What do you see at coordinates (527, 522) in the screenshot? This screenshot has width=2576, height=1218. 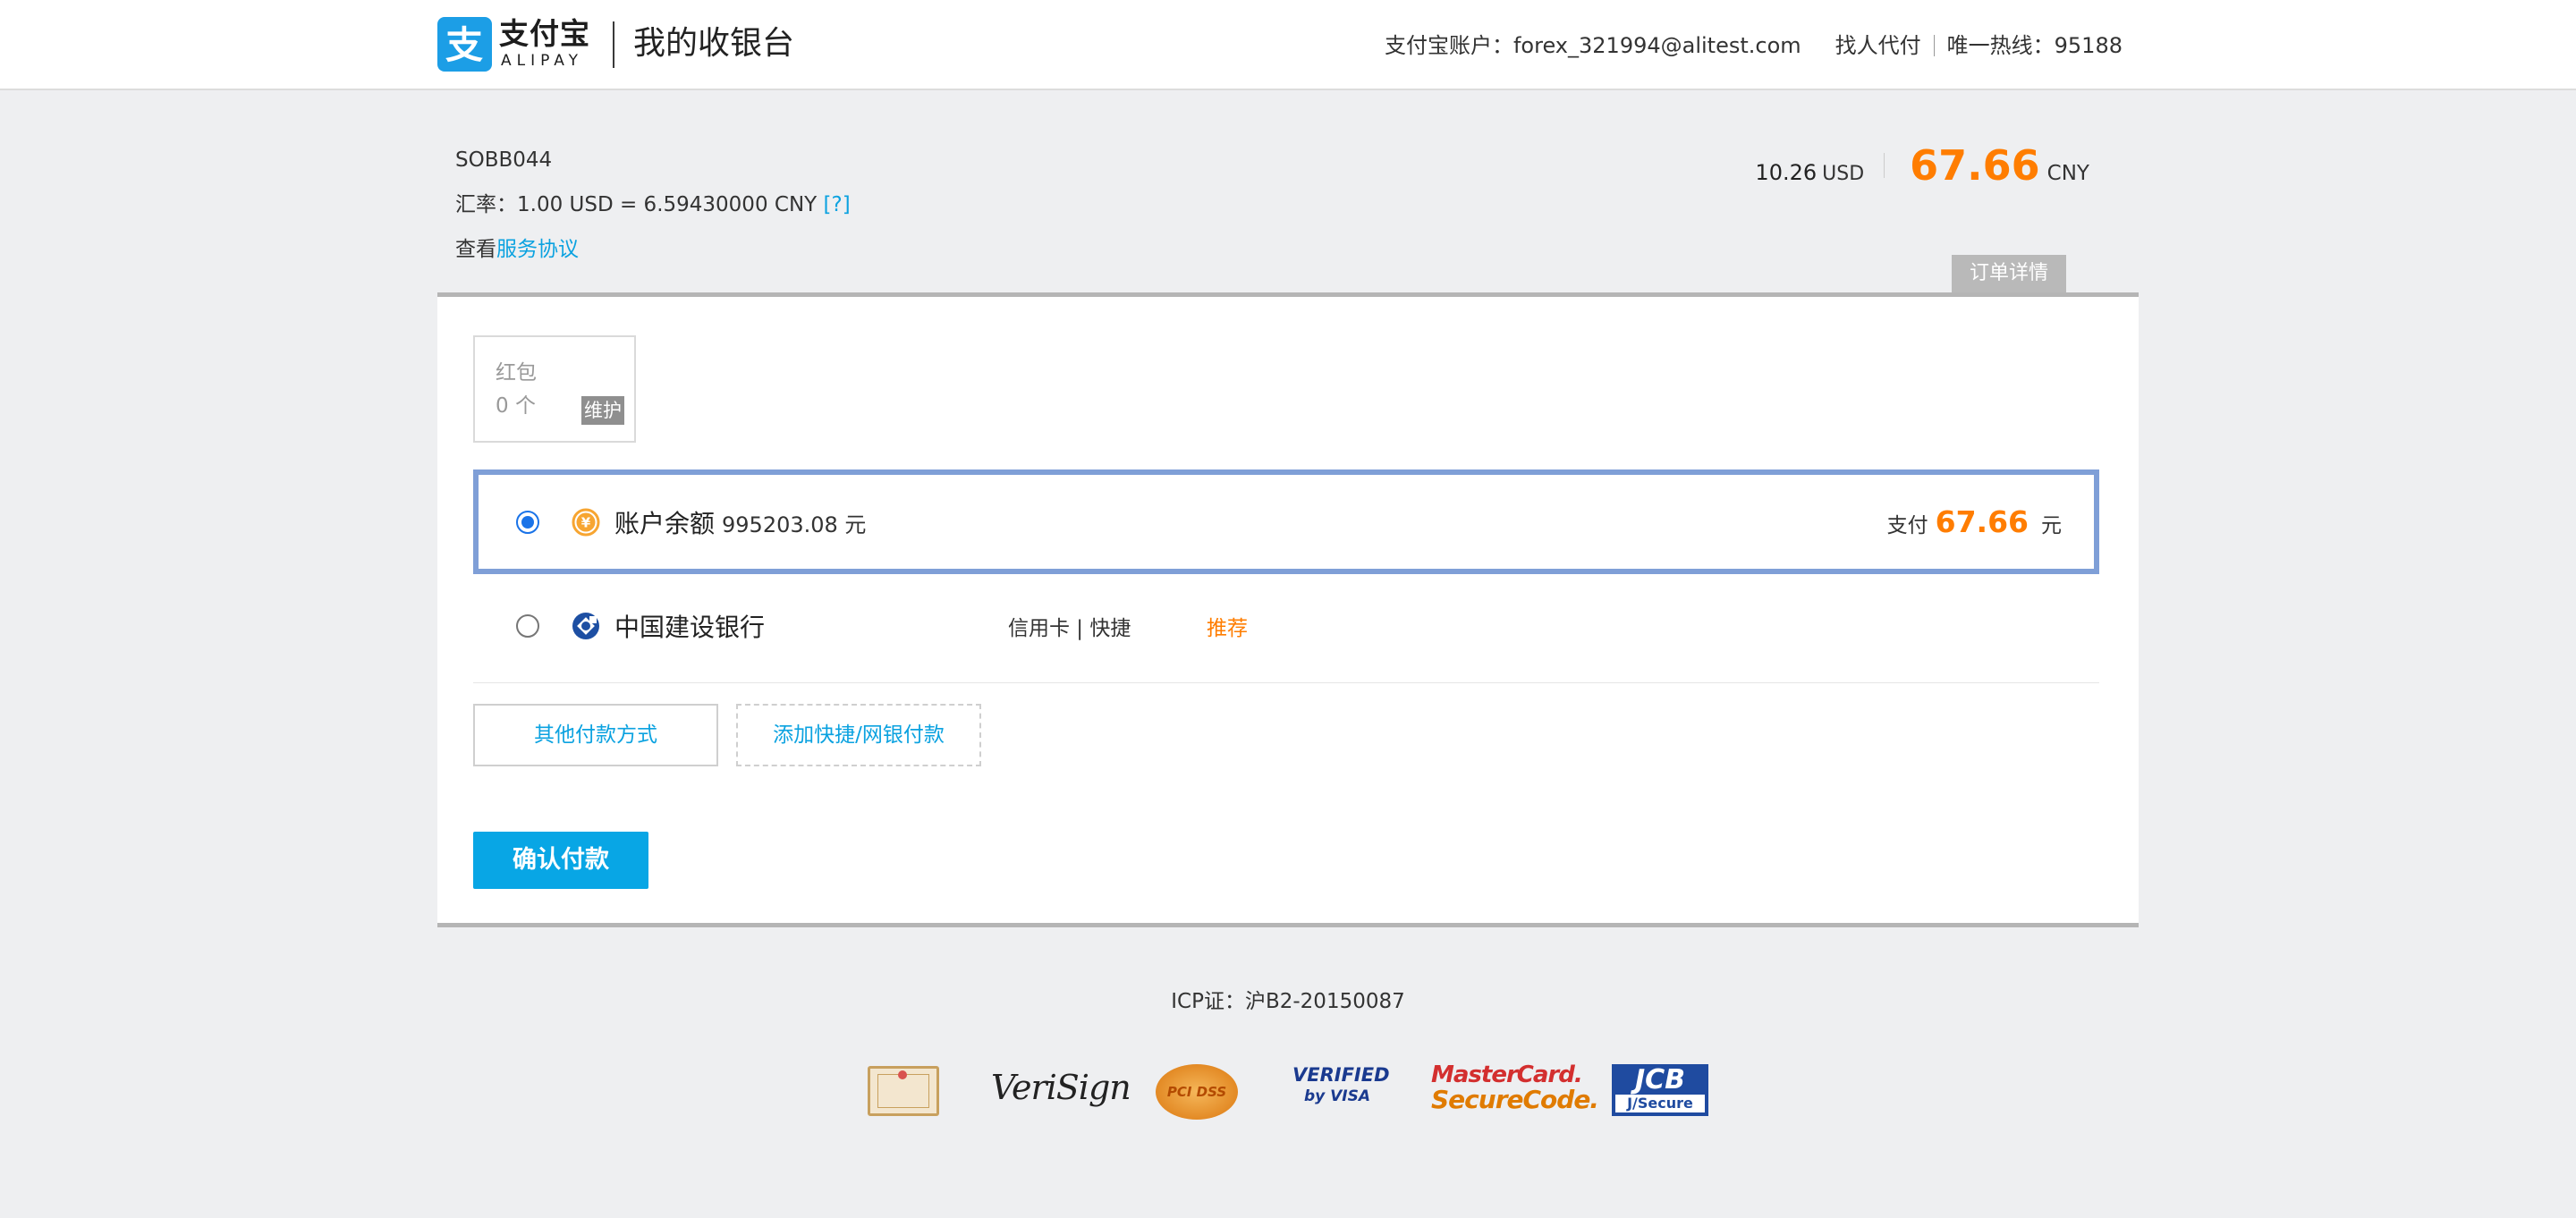 I see `balance-radio` at bounding box center [527, 522].